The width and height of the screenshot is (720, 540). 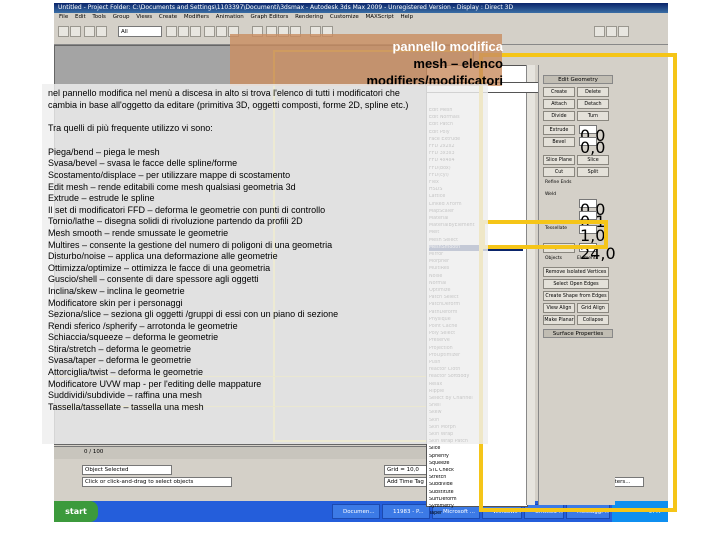 I want to click on list-item: Stira/stretch – deforma le geometrie, so click(x=120, y=348).